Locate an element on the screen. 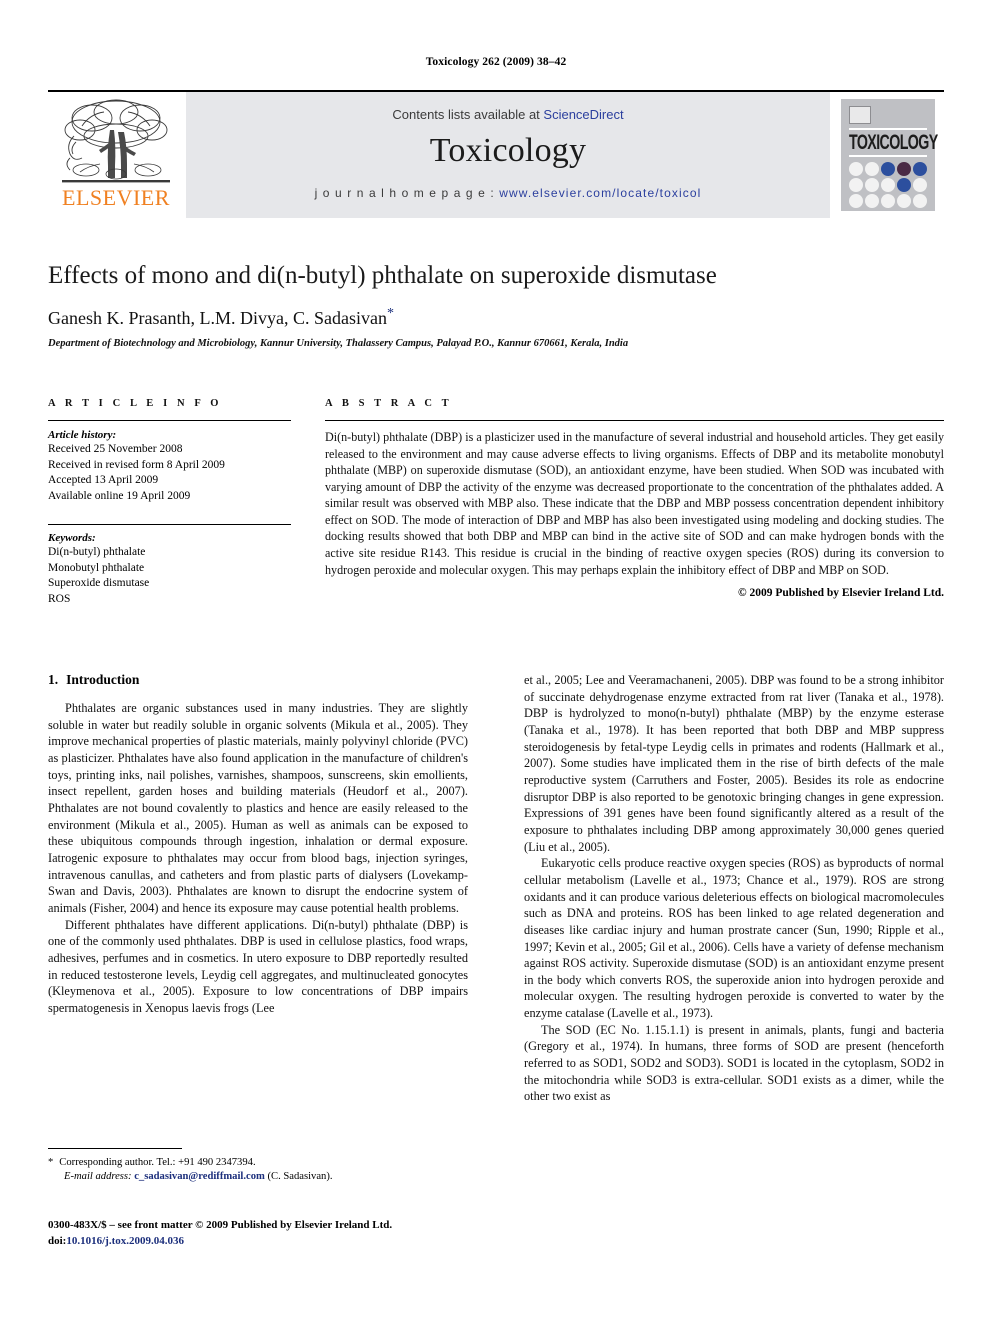  elsevier-logo: ELSEVIER is located at coordinates (116, 155).